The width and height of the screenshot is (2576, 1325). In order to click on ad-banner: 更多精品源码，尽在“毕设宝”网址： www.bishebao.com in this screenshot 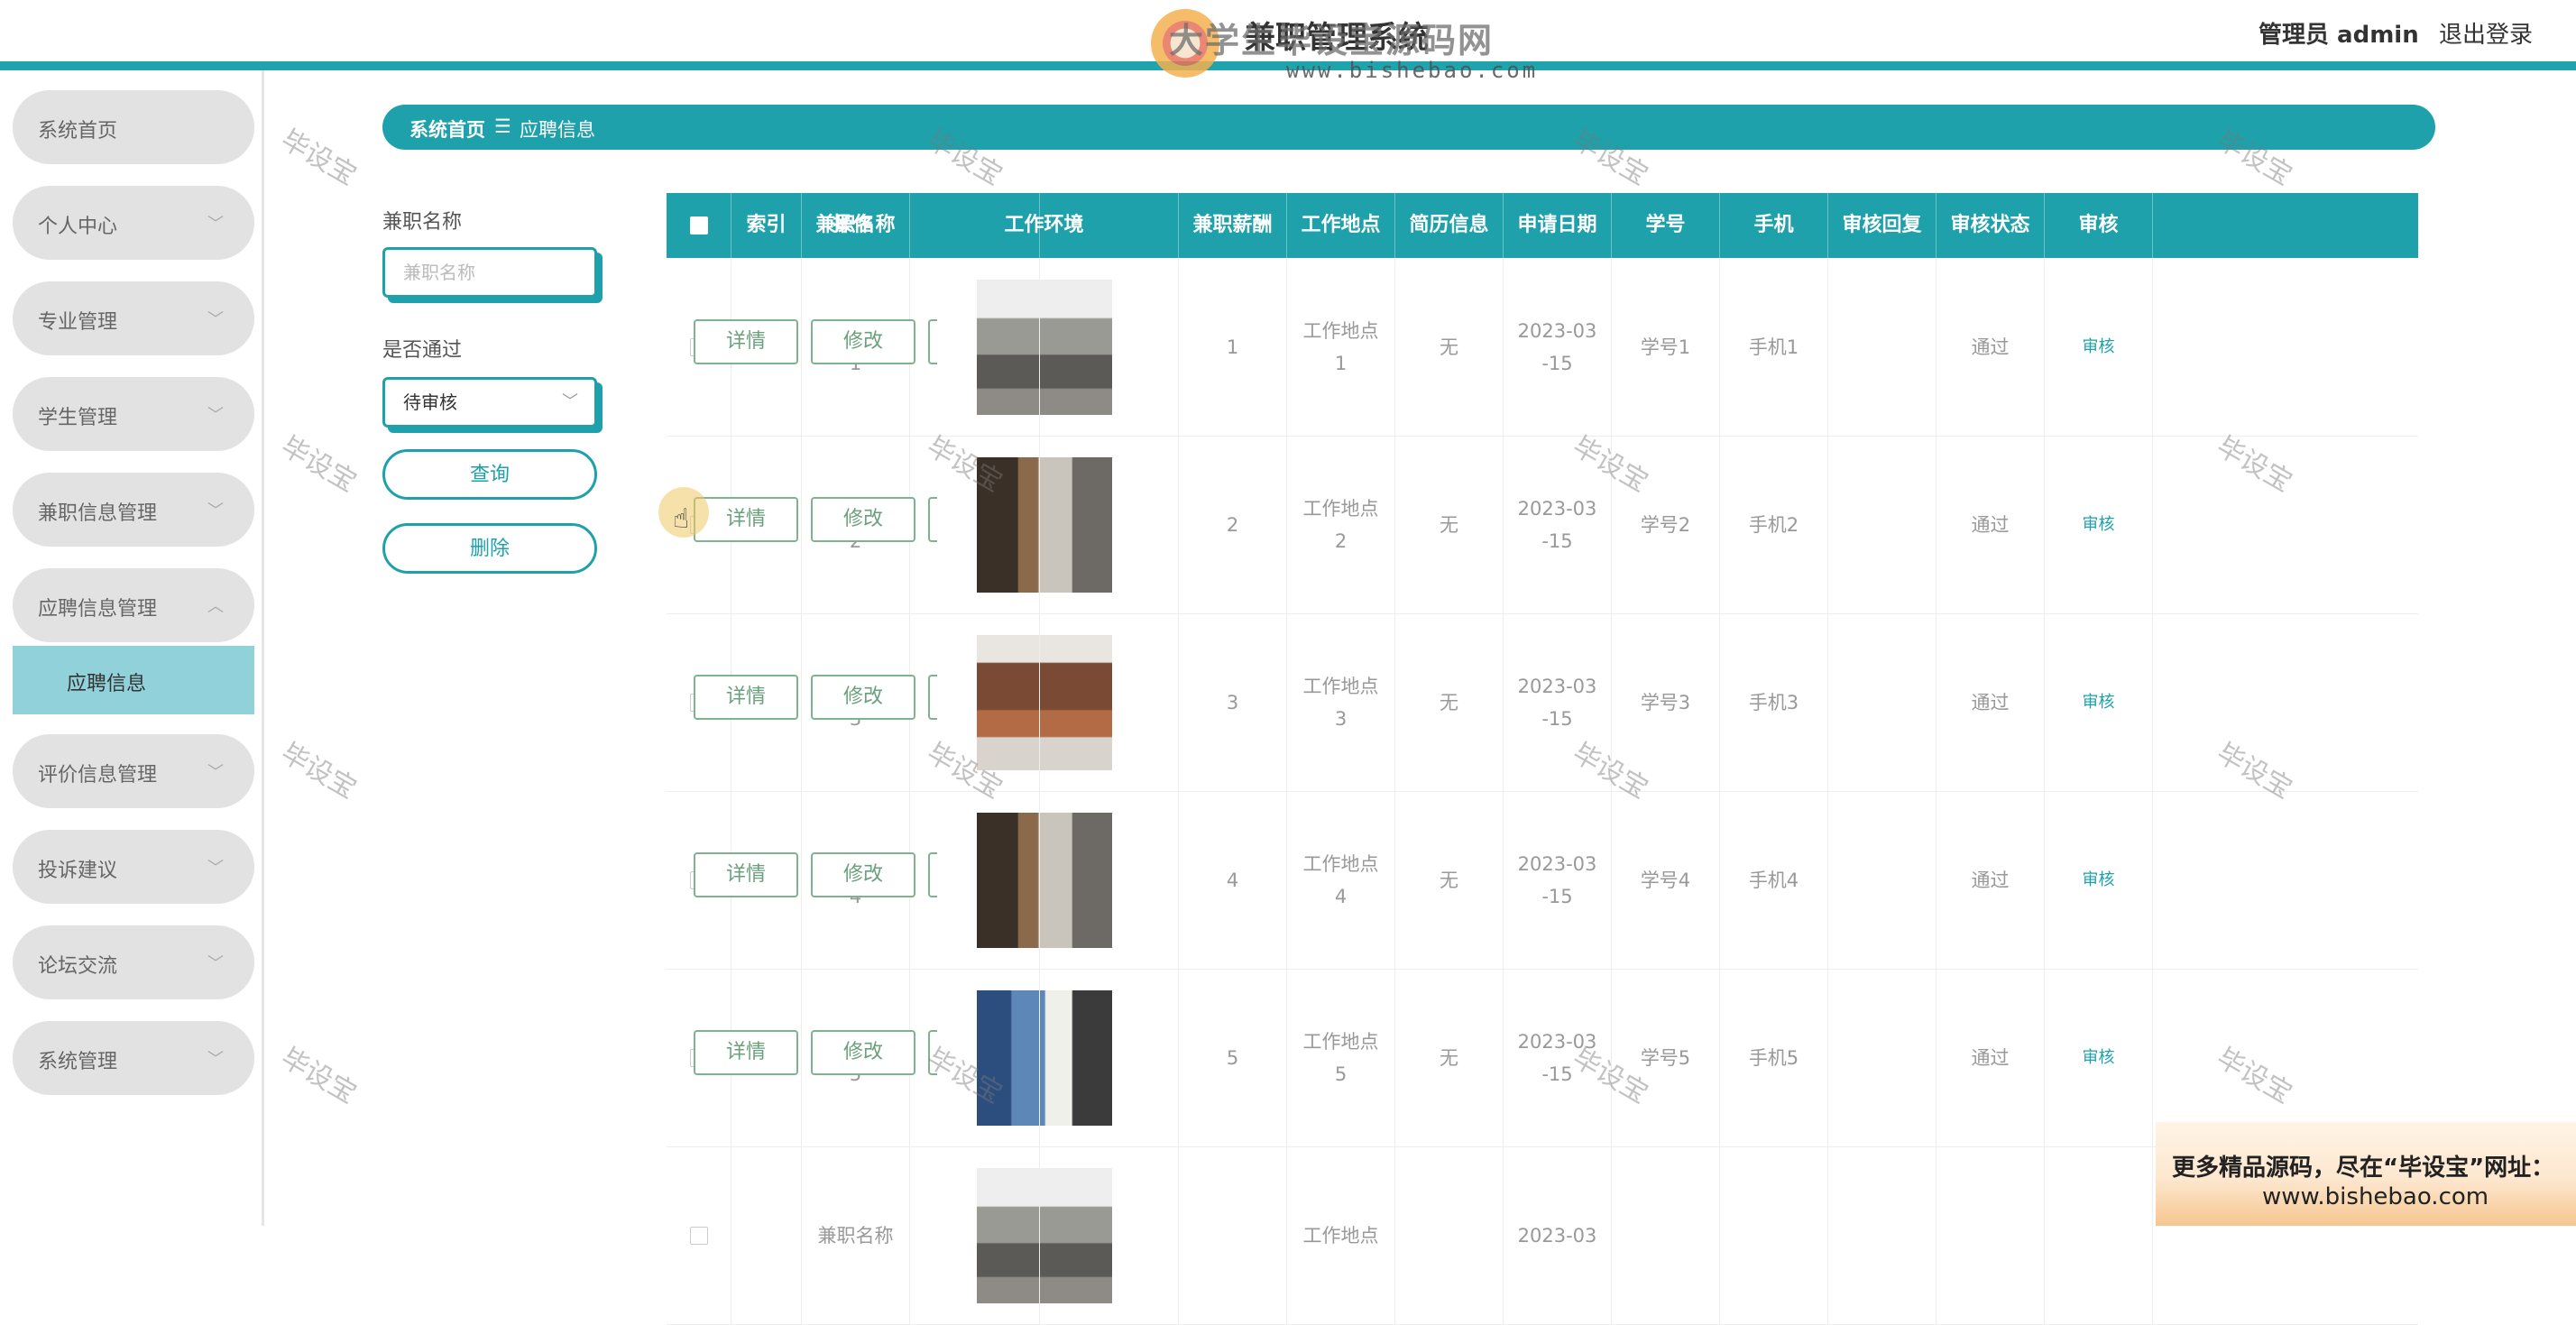, I will do `click(2366, 1174)`.